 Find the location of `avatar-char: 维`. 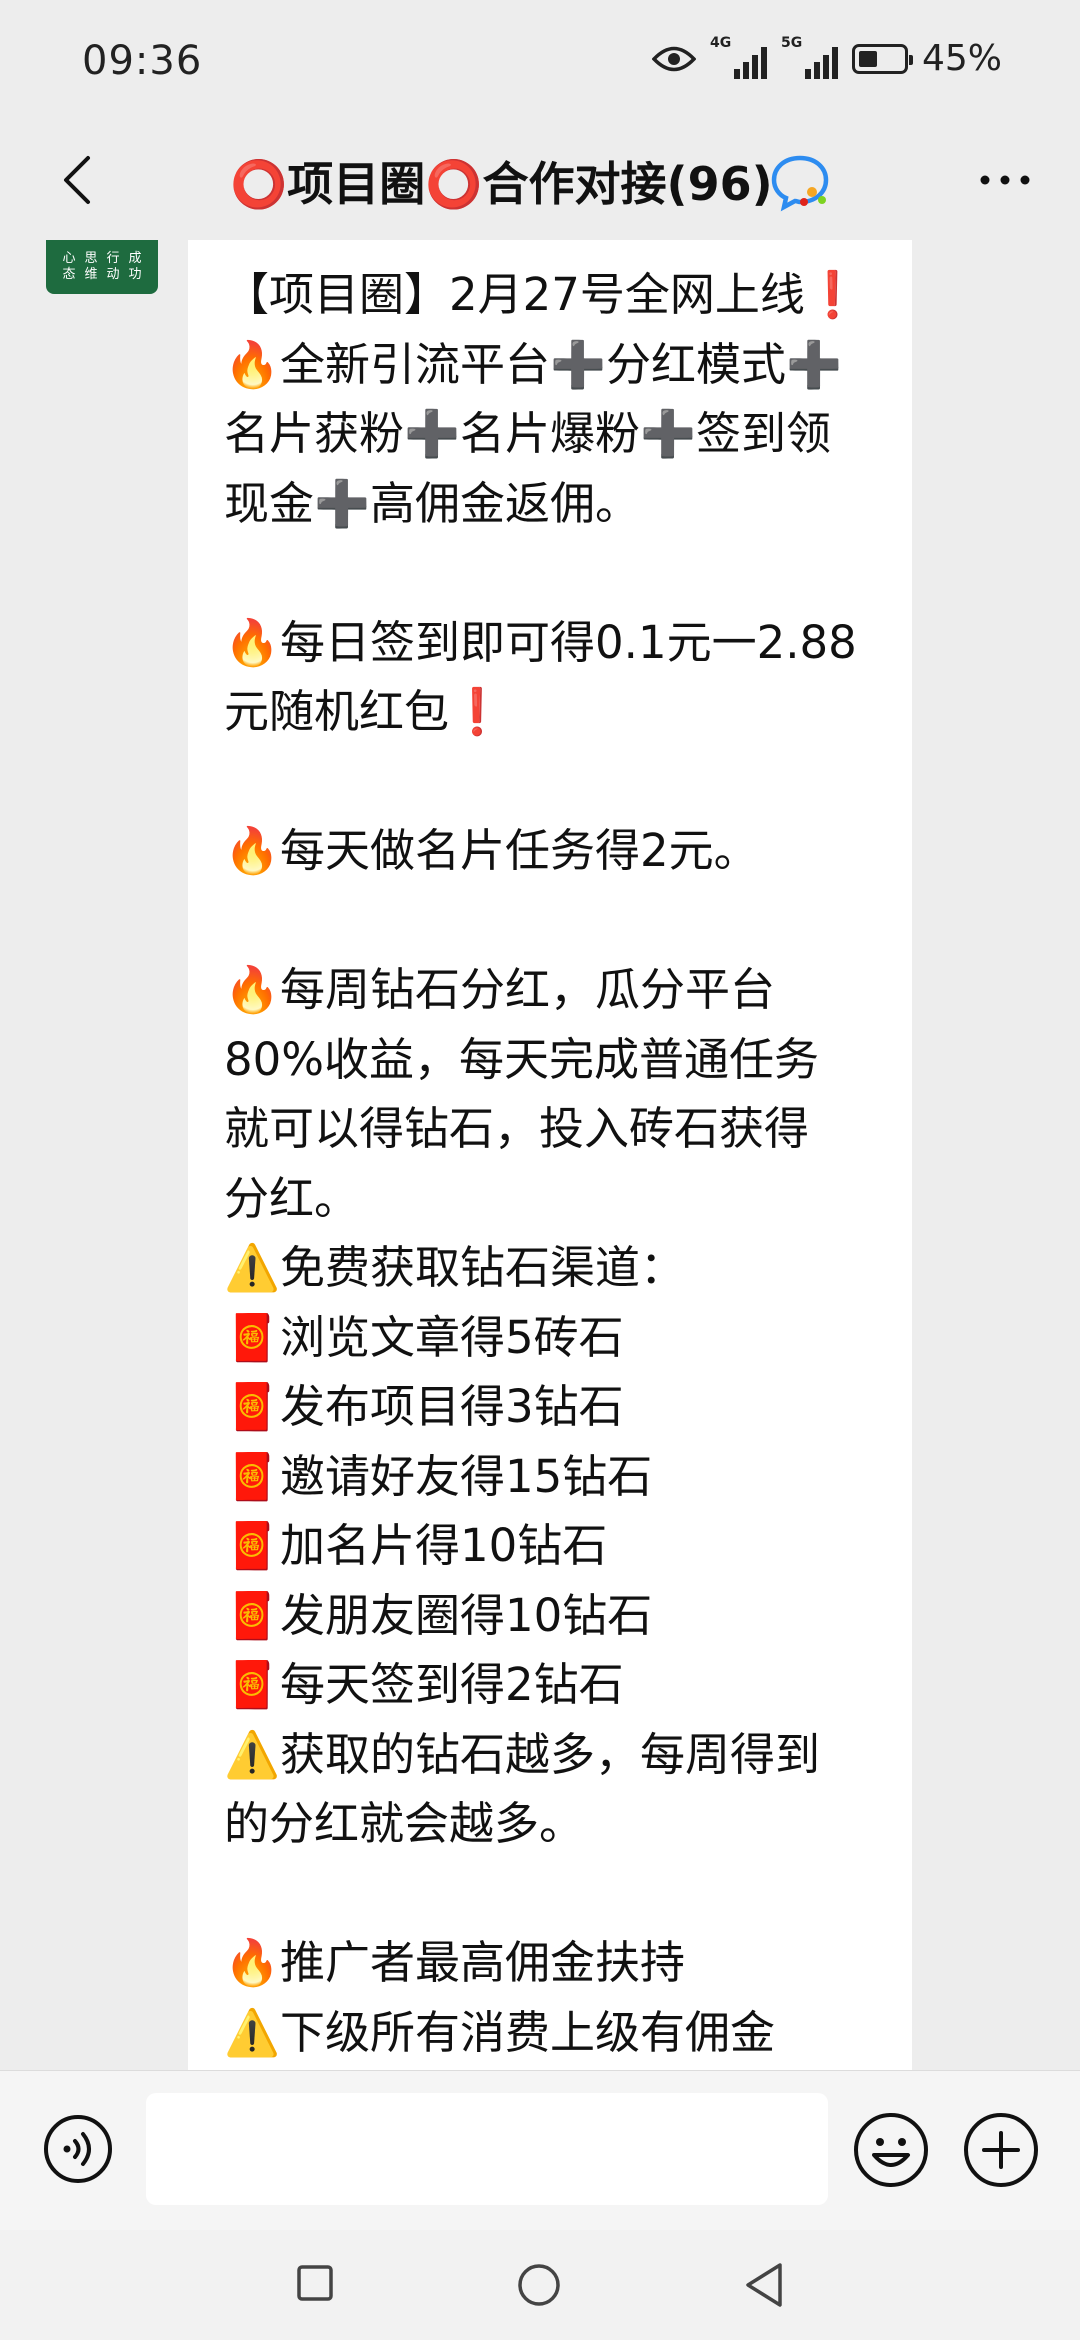

avatar-char: 维 is located at coordinates (91, 274).